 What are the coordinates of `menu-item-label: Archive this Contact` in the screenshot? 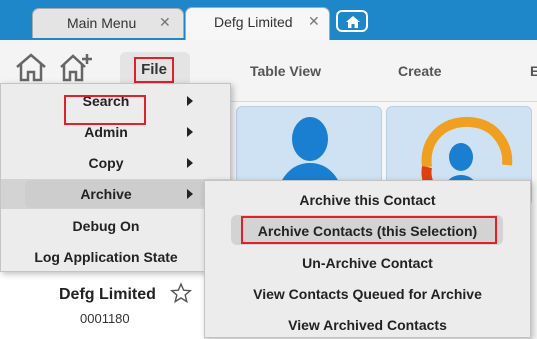 It's located at (367, 200).